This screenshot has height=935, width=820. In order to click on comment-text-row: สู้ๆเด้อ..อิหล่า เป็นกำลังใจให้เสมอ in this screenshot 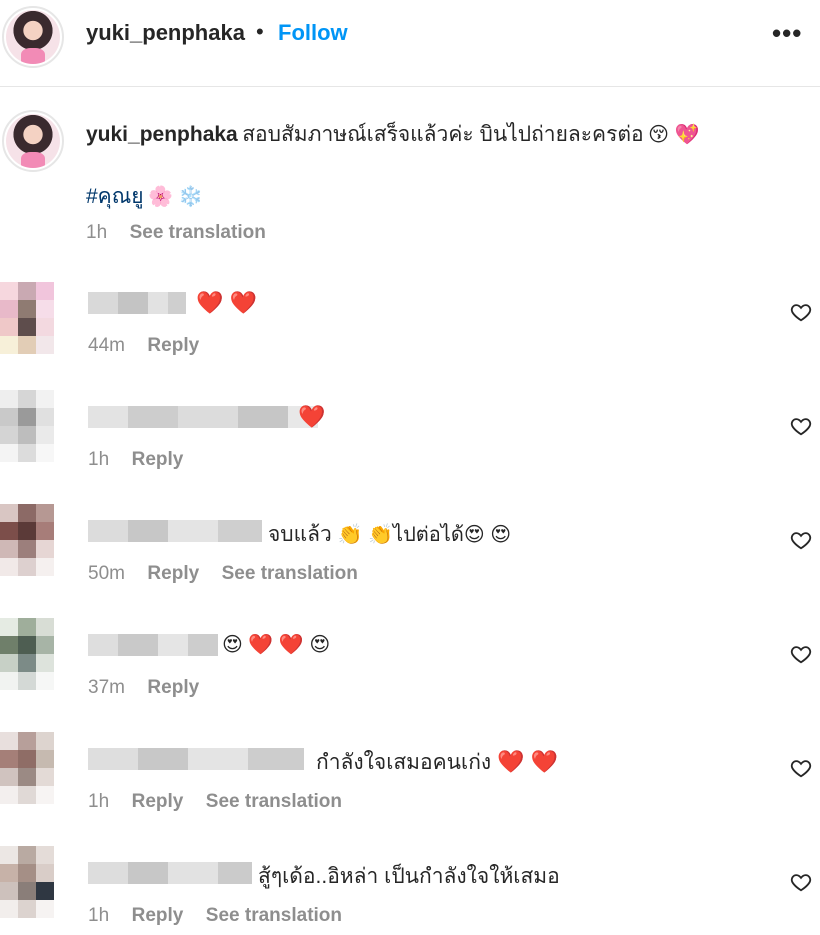, I will do `click(409, 876)`.